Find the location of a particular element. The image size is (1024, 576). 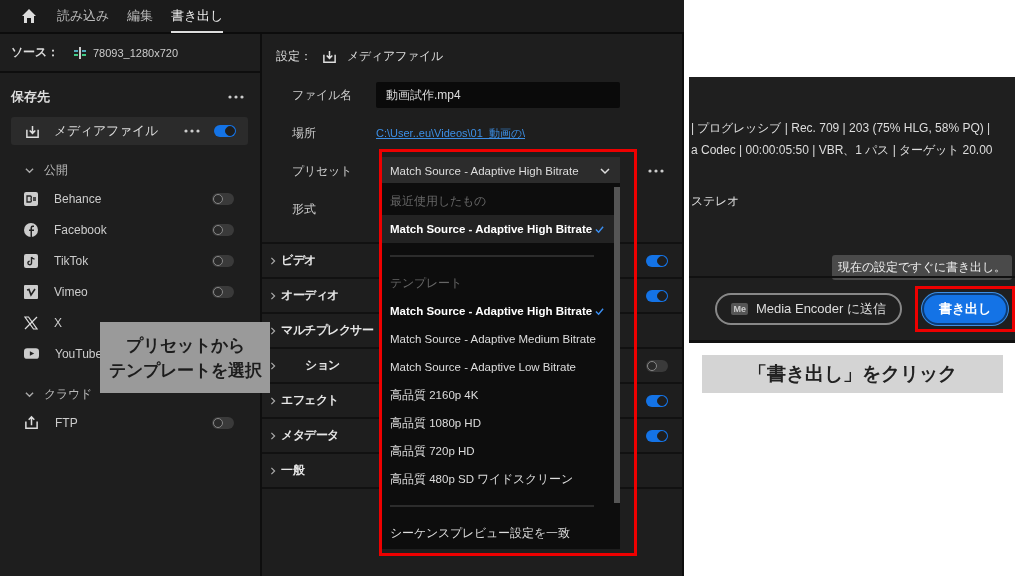

group-header: 公開 is located at coordinates (39, 170).